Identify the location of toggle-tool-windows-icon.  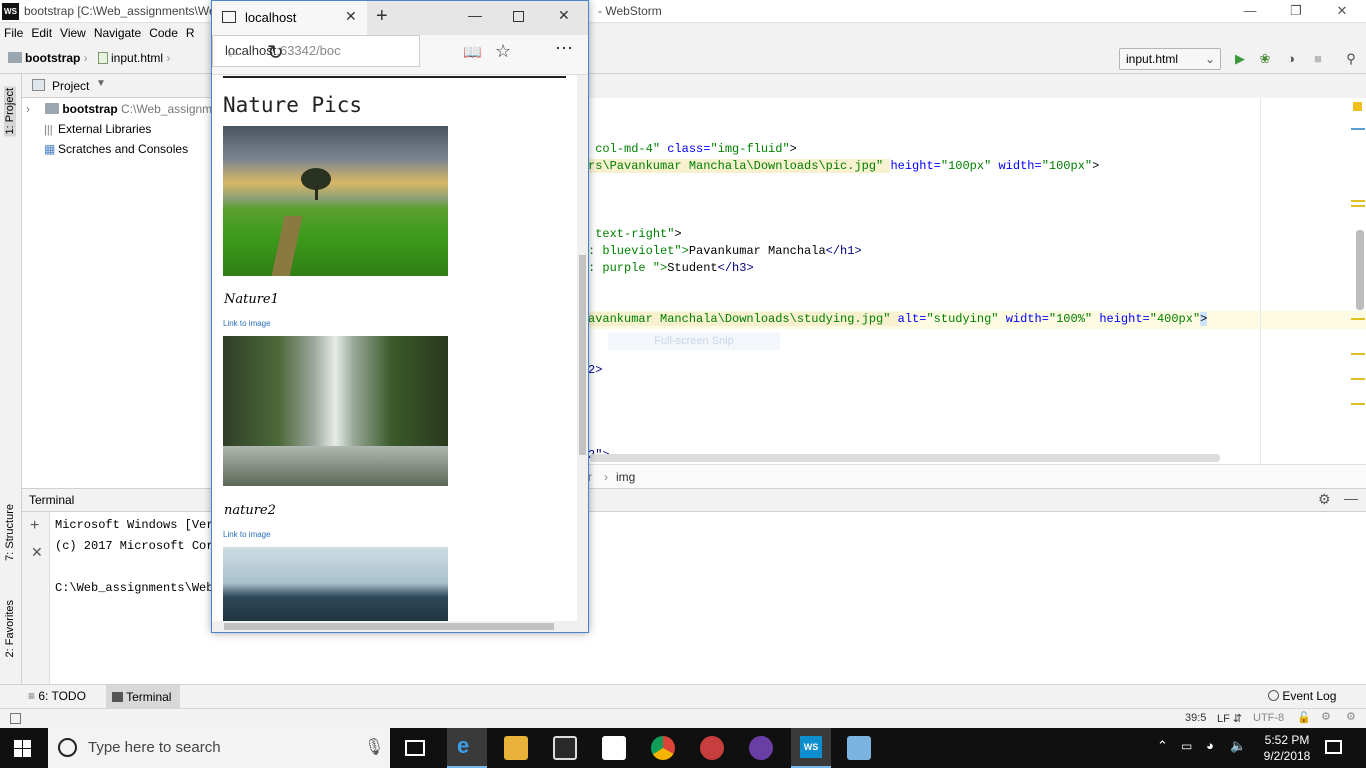
(15, 718).